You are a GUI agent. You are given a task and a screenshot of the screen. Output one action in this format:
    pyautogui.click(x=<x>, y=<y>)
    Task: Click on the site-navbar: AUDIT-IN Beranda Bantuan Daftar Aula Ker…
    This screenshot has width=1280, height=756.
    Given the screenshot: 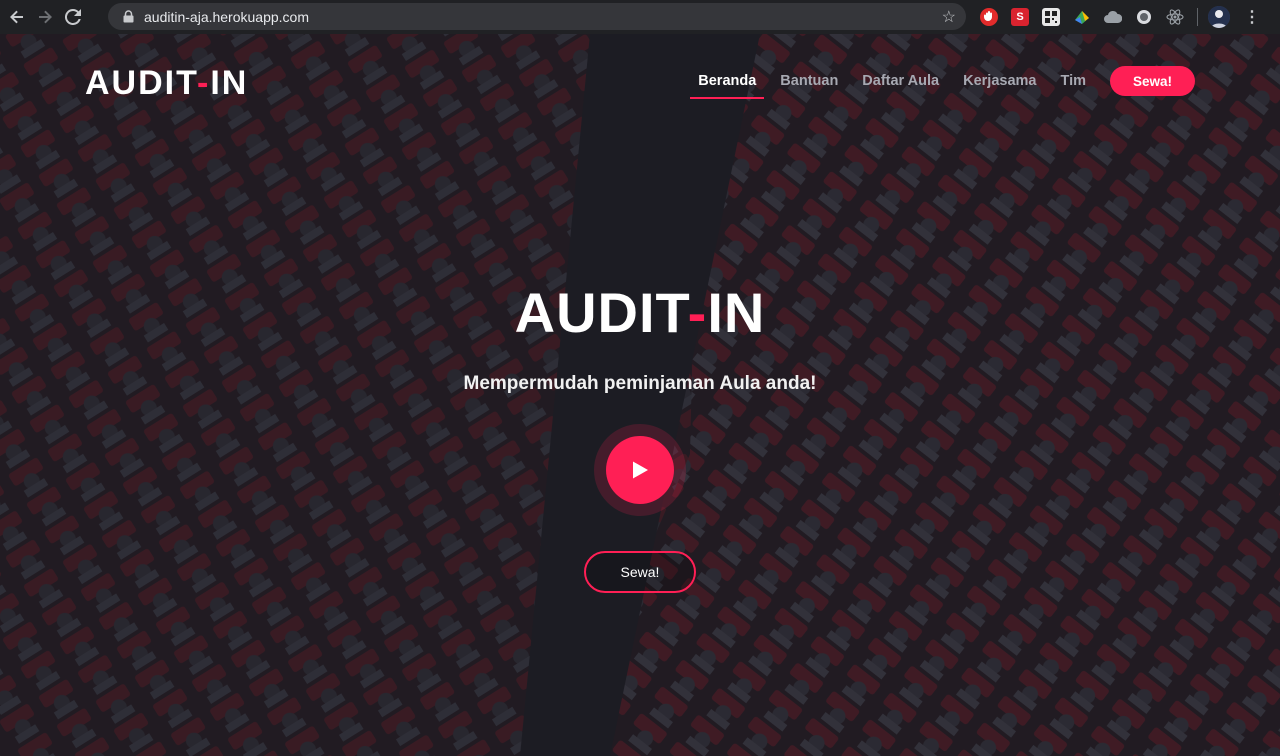 What is the action you would take?
    pyautogui.click(x=640, y=79)
    